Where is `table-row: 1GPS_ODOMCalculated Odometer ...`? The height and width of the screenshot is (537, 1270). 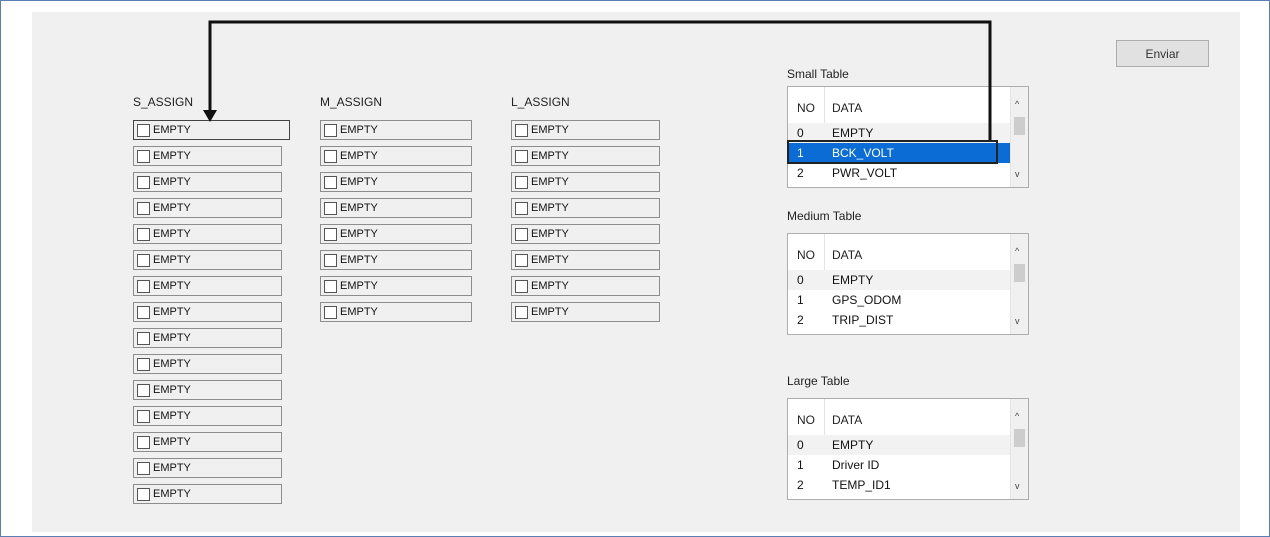 table-row: 1GPS_ODOMCalculated Odometer ... is located at coordinates (899, 300).